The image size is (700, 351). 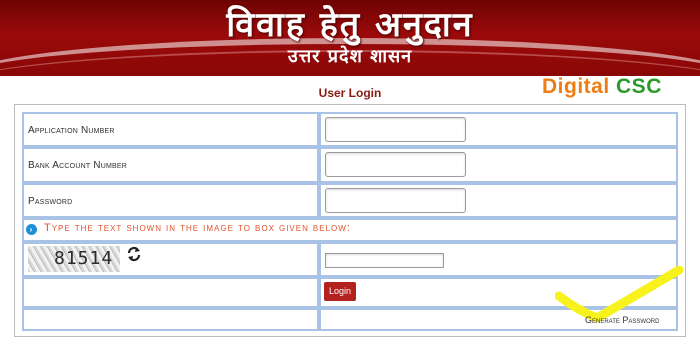 What do you see at coordinates (170, 129) in the screenshot?
I see `application-number-label-cell: Application Number` at bounding box center [170, 129].